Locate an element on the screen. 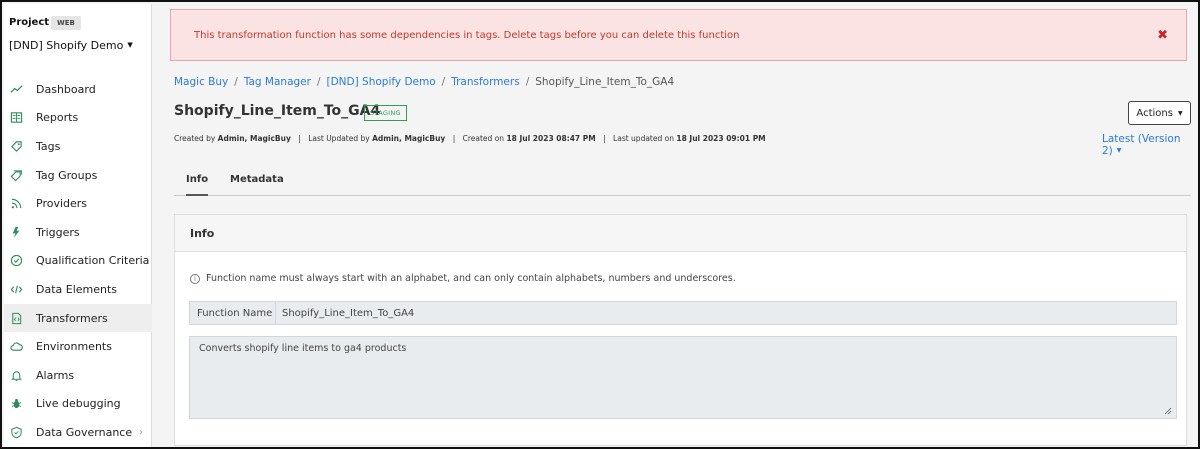 This screenshot has width=1200, height=449. created-by-label: Created by is located at coordinates (195, 138).